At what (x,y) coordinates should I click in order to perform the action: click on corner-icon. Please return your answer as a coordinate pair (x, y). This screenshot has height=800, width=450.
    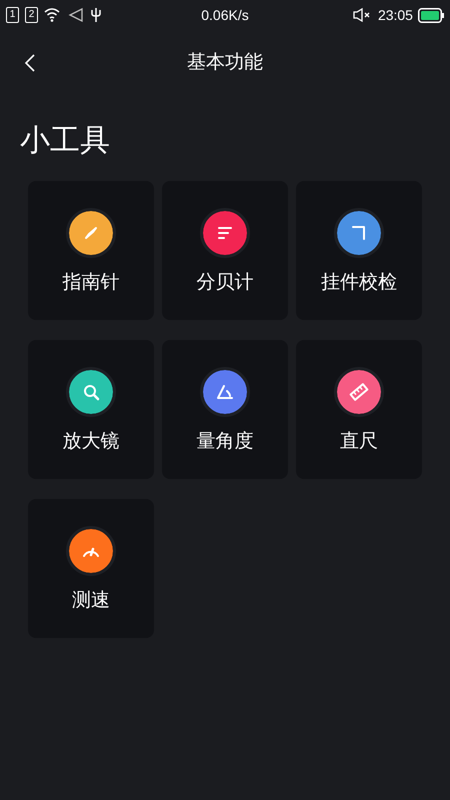
    Looking at the image, I should click on (359, 233).